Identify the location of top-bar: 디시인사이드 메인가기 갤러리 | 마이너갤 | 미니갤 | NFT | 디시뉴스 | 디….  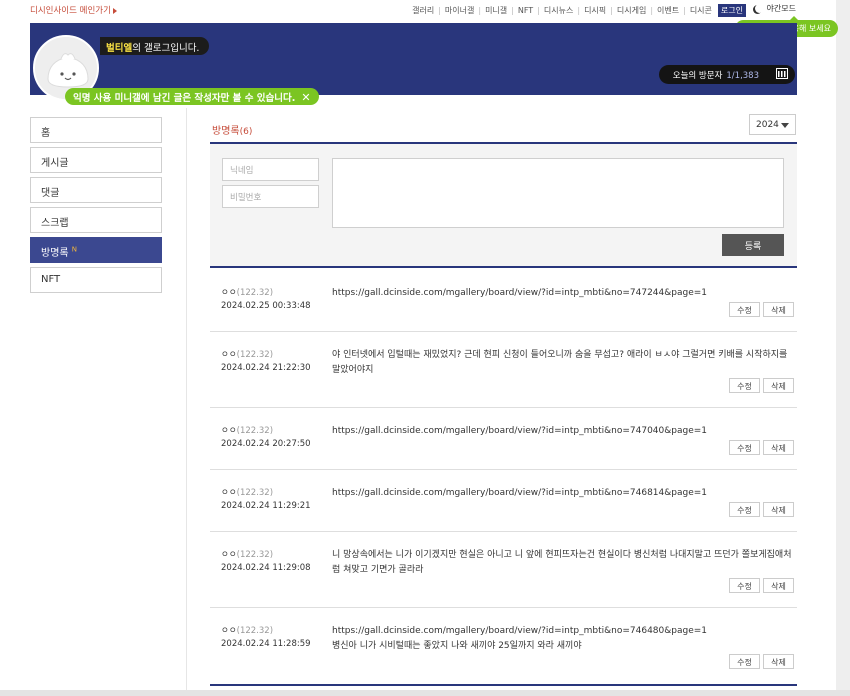
(418, 9).